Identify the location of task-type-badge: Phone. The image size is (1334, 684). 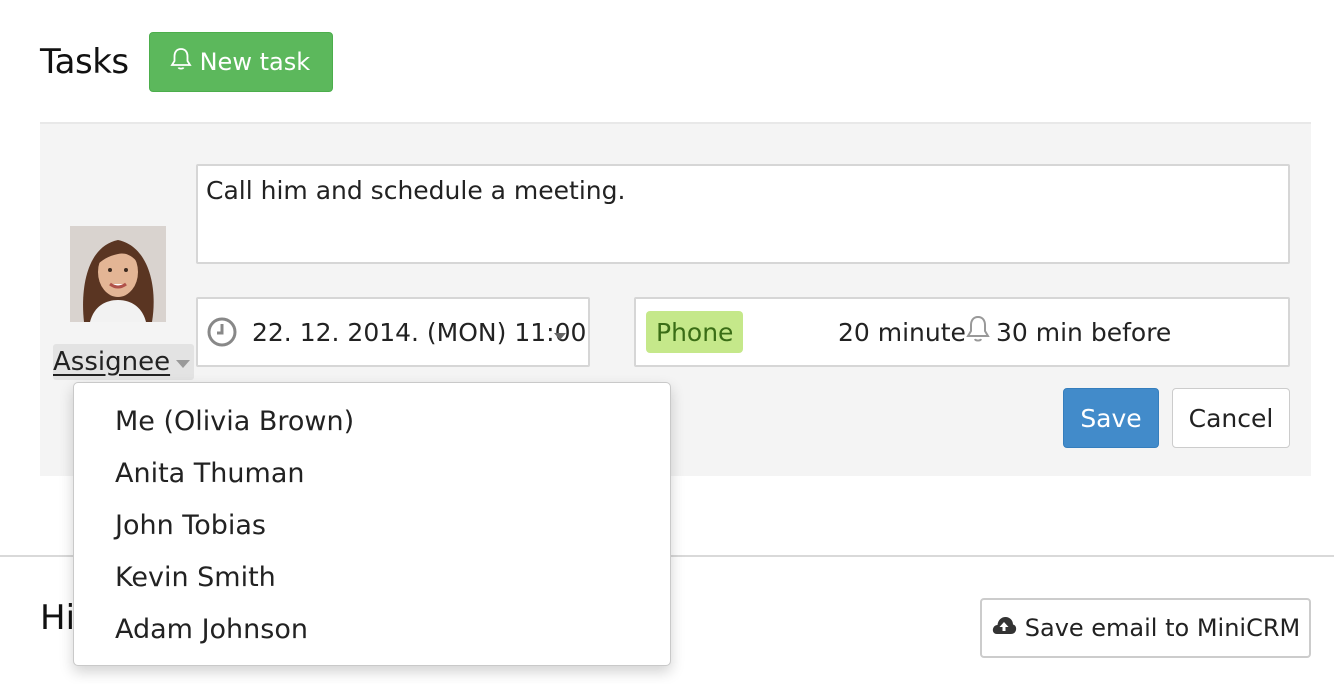
(695, 332).